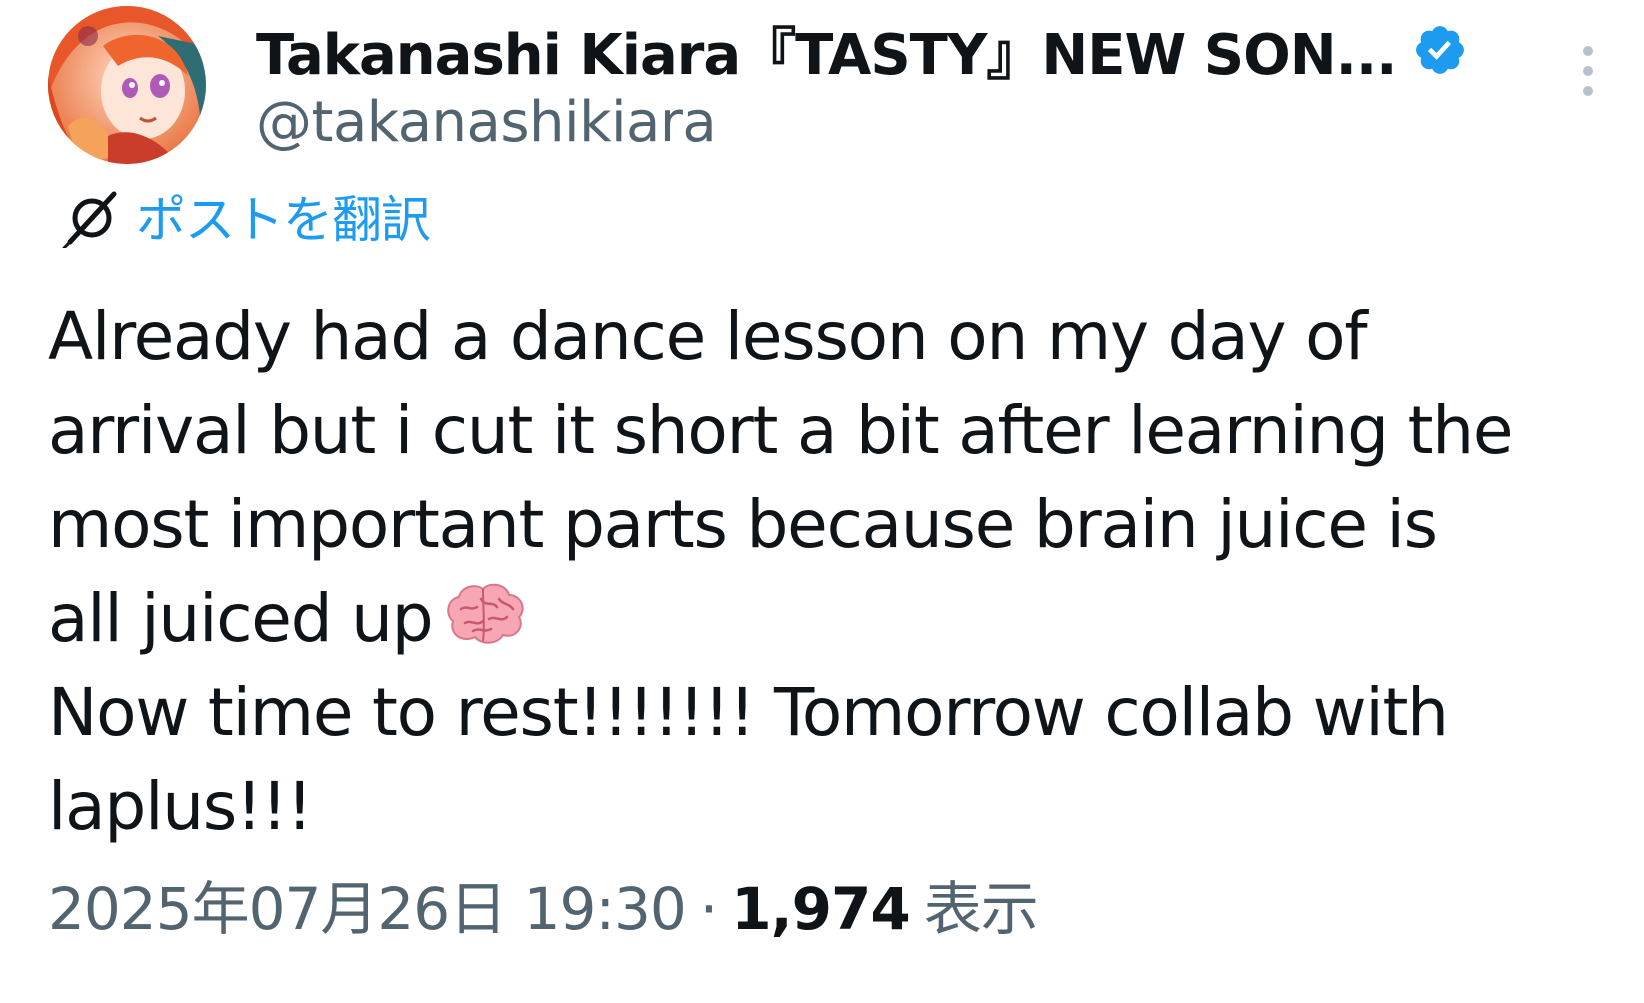 The height and width of the screenshot is (1003, 1644). Describe the element at coordinates (94, 217) in the screenshot. I see `translate-icon` at that location.